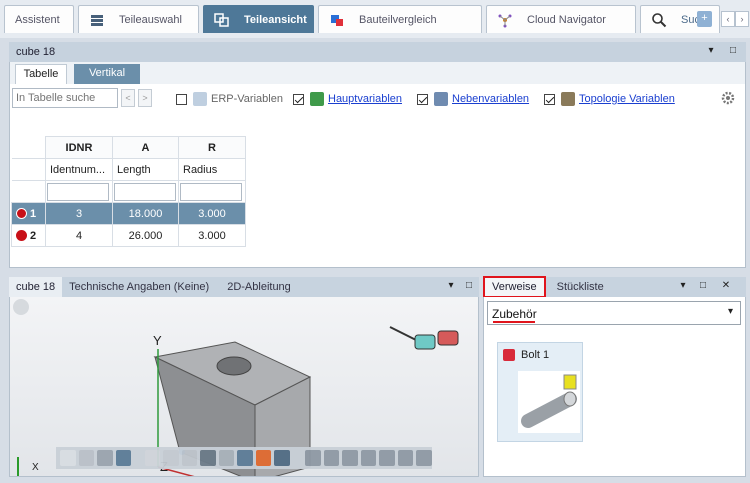 The width and height of the screenshot is (750, 483). I want to click on table-blue-icon, so click(441, 99).